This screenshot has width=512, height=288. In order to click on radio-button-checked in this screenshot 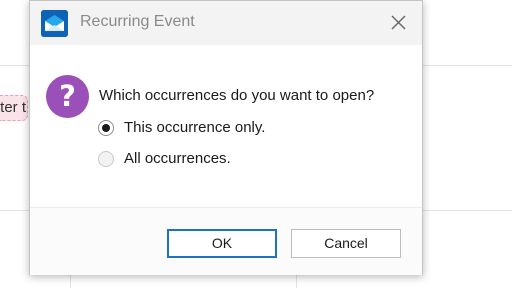, I will do `click(106, 128)`.